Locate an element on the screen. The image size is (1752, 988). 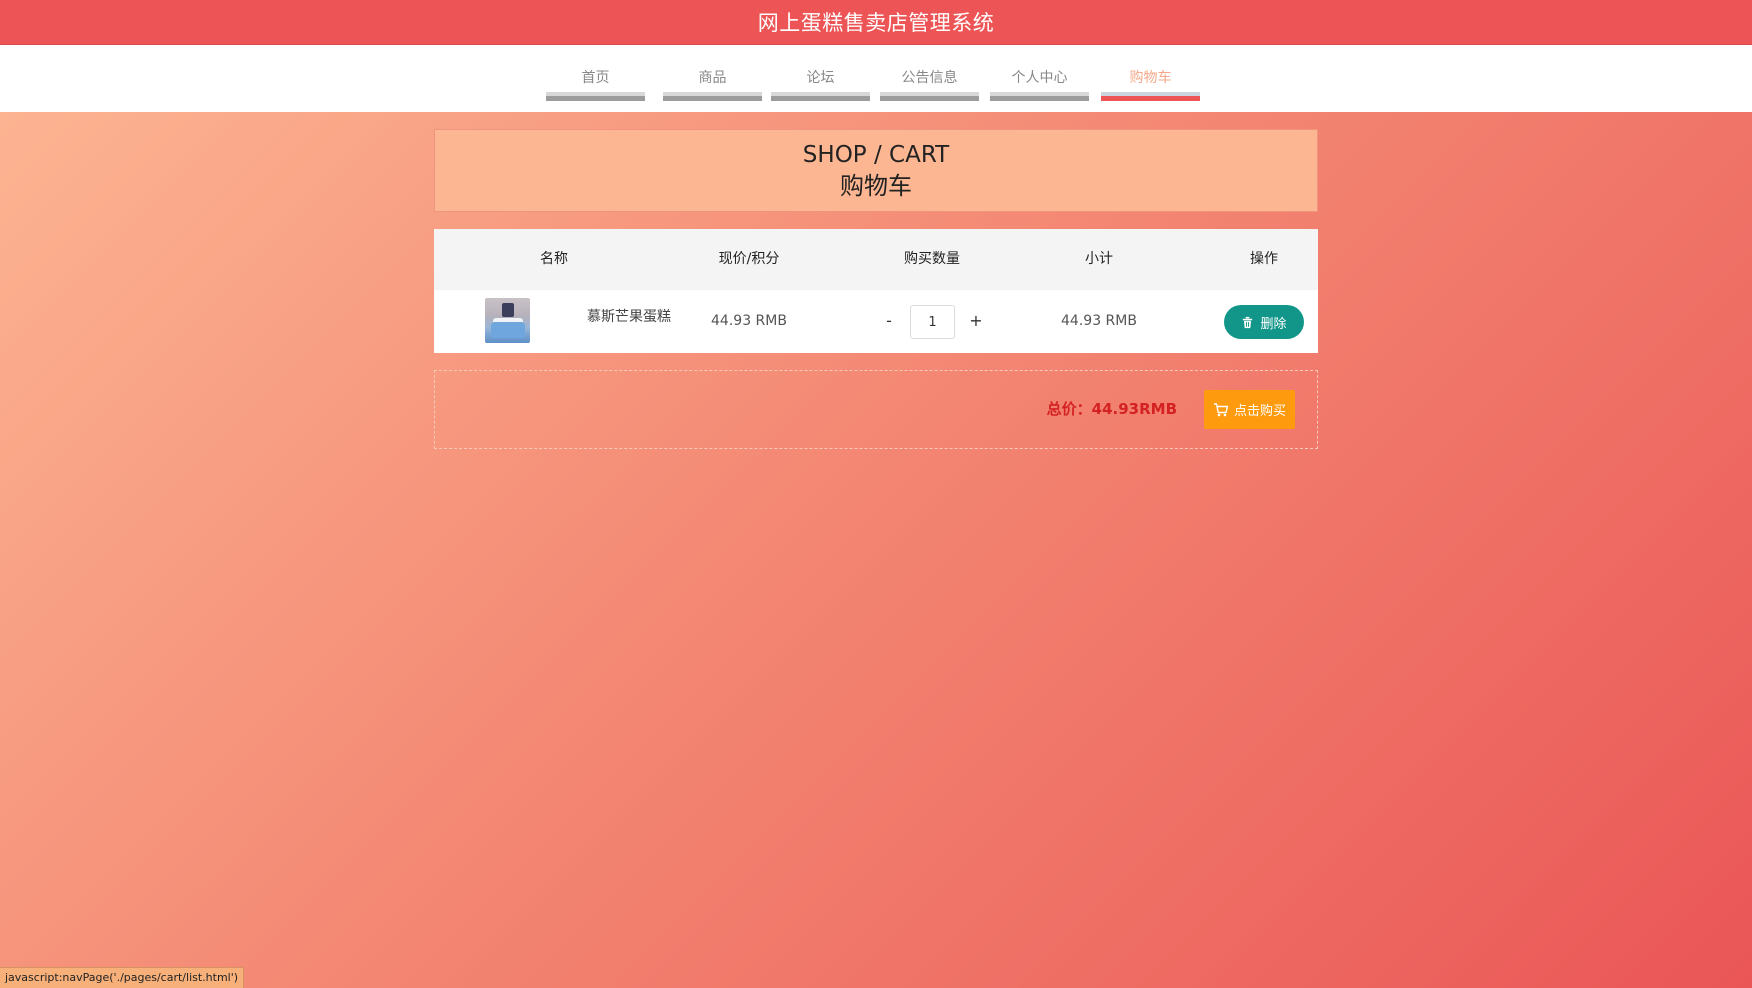
delete-button: 删除 is located at coordinates (1264, 322).